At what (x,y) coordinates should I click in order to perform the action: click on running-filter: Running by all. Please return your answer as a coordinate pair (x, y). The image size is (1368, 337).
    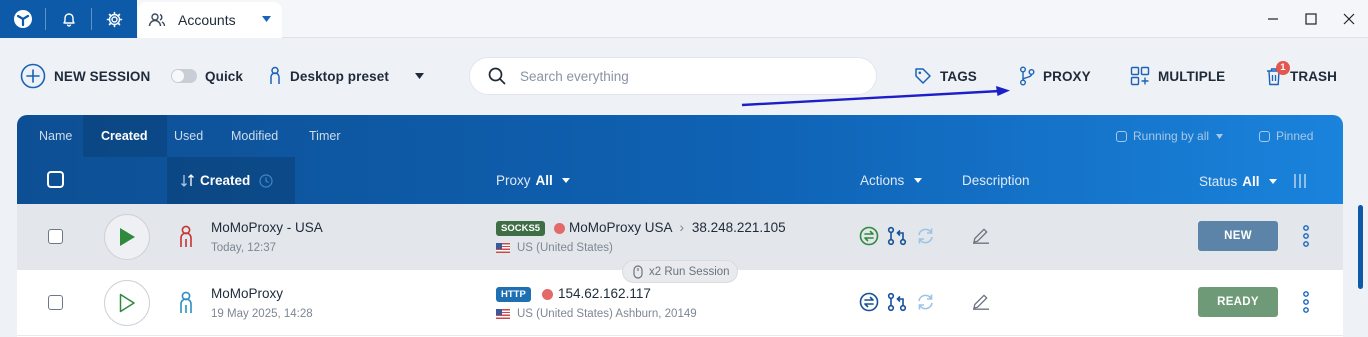
    Looking at the image, I should click on (1170, 136).